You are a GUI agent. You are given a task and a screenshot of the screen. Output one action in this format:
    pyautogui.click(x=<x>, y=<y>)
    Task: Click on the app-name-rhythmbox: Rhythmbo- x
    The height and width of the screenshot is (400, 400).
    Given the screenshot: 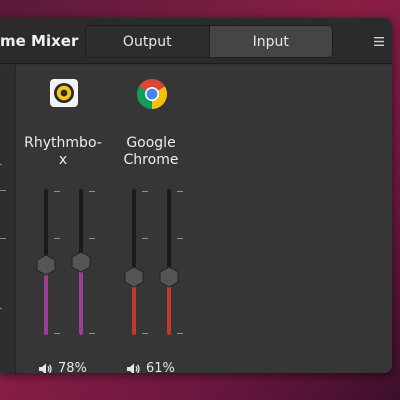 What is the action you would take?
    pyautogui.click(x=63, y=152)
    